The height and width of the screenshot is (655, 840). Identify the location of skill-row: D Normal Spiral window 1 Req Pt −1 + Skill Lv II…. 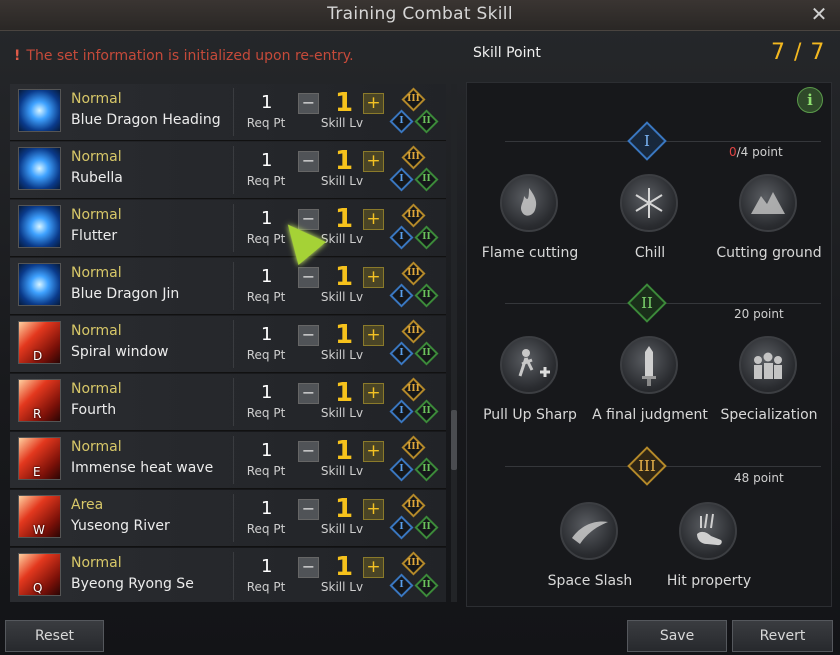
(228, 344).